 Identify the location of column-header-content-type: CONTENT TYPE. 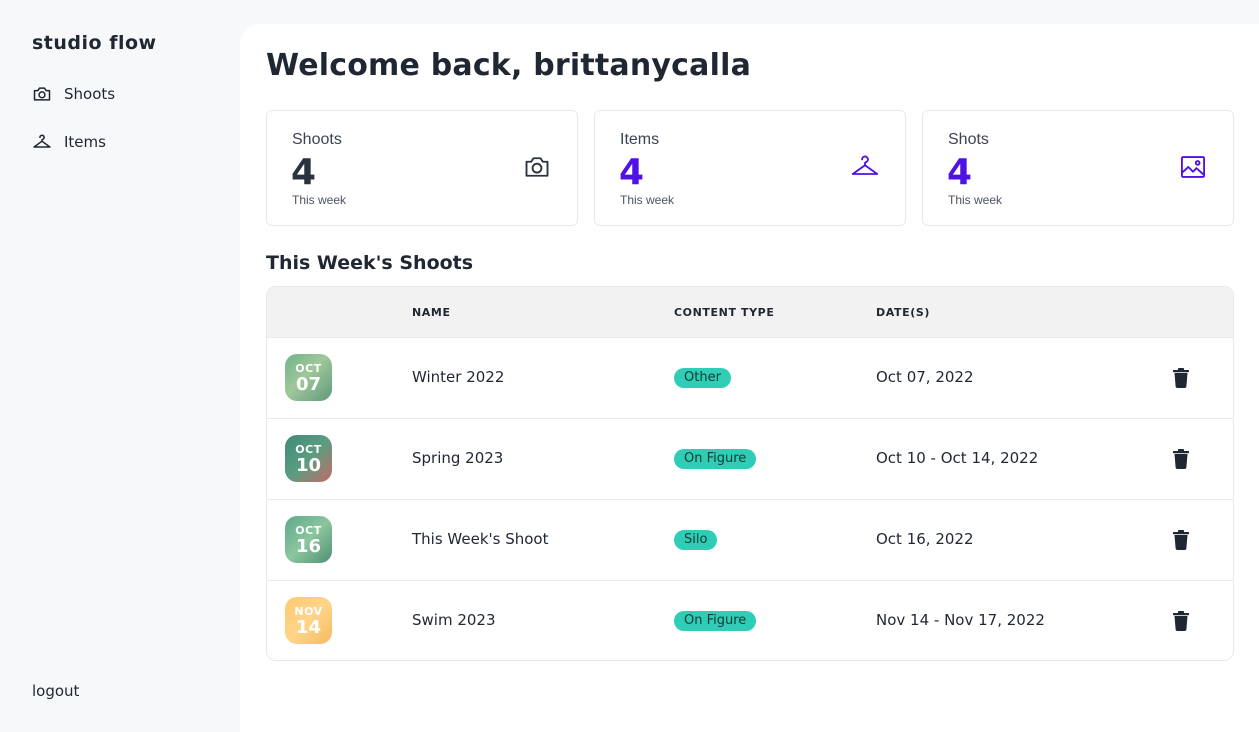
(724, 312).